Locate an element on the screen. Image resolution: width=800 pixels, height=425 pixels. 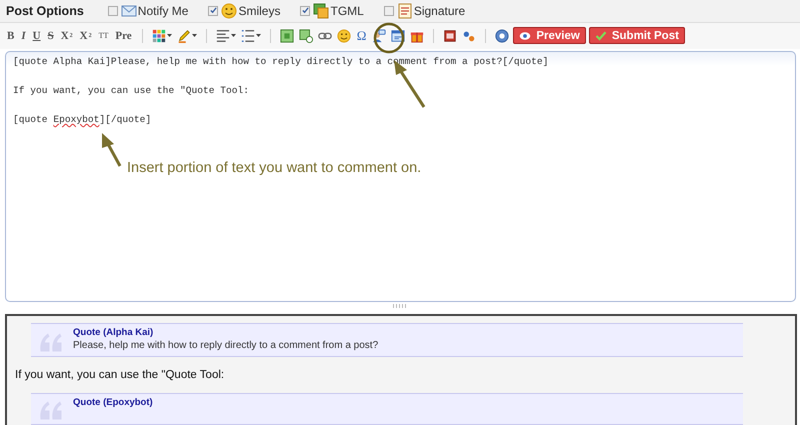
color-grid-icon is located at coordinates (159, 35).